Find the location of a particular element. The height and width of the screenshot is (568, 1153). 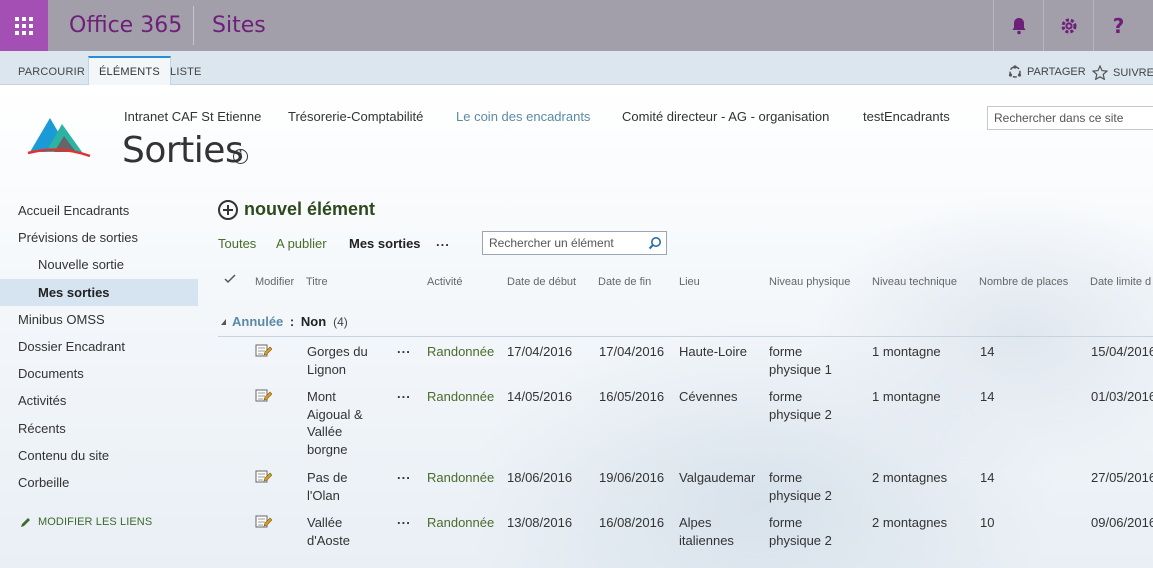

topnav-item-comite: Comité directeur - AG - organisation is located at coordinates (725, 116).